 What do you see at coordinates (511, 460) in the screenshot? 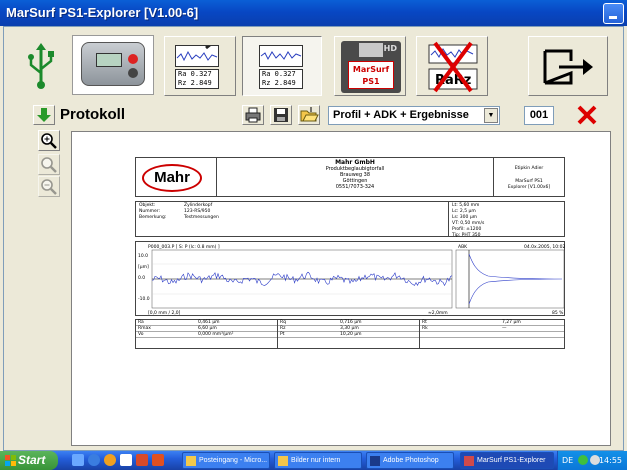
I see `task-label: MarSurf PS1-Explorer` at bounding box center [511, 460].